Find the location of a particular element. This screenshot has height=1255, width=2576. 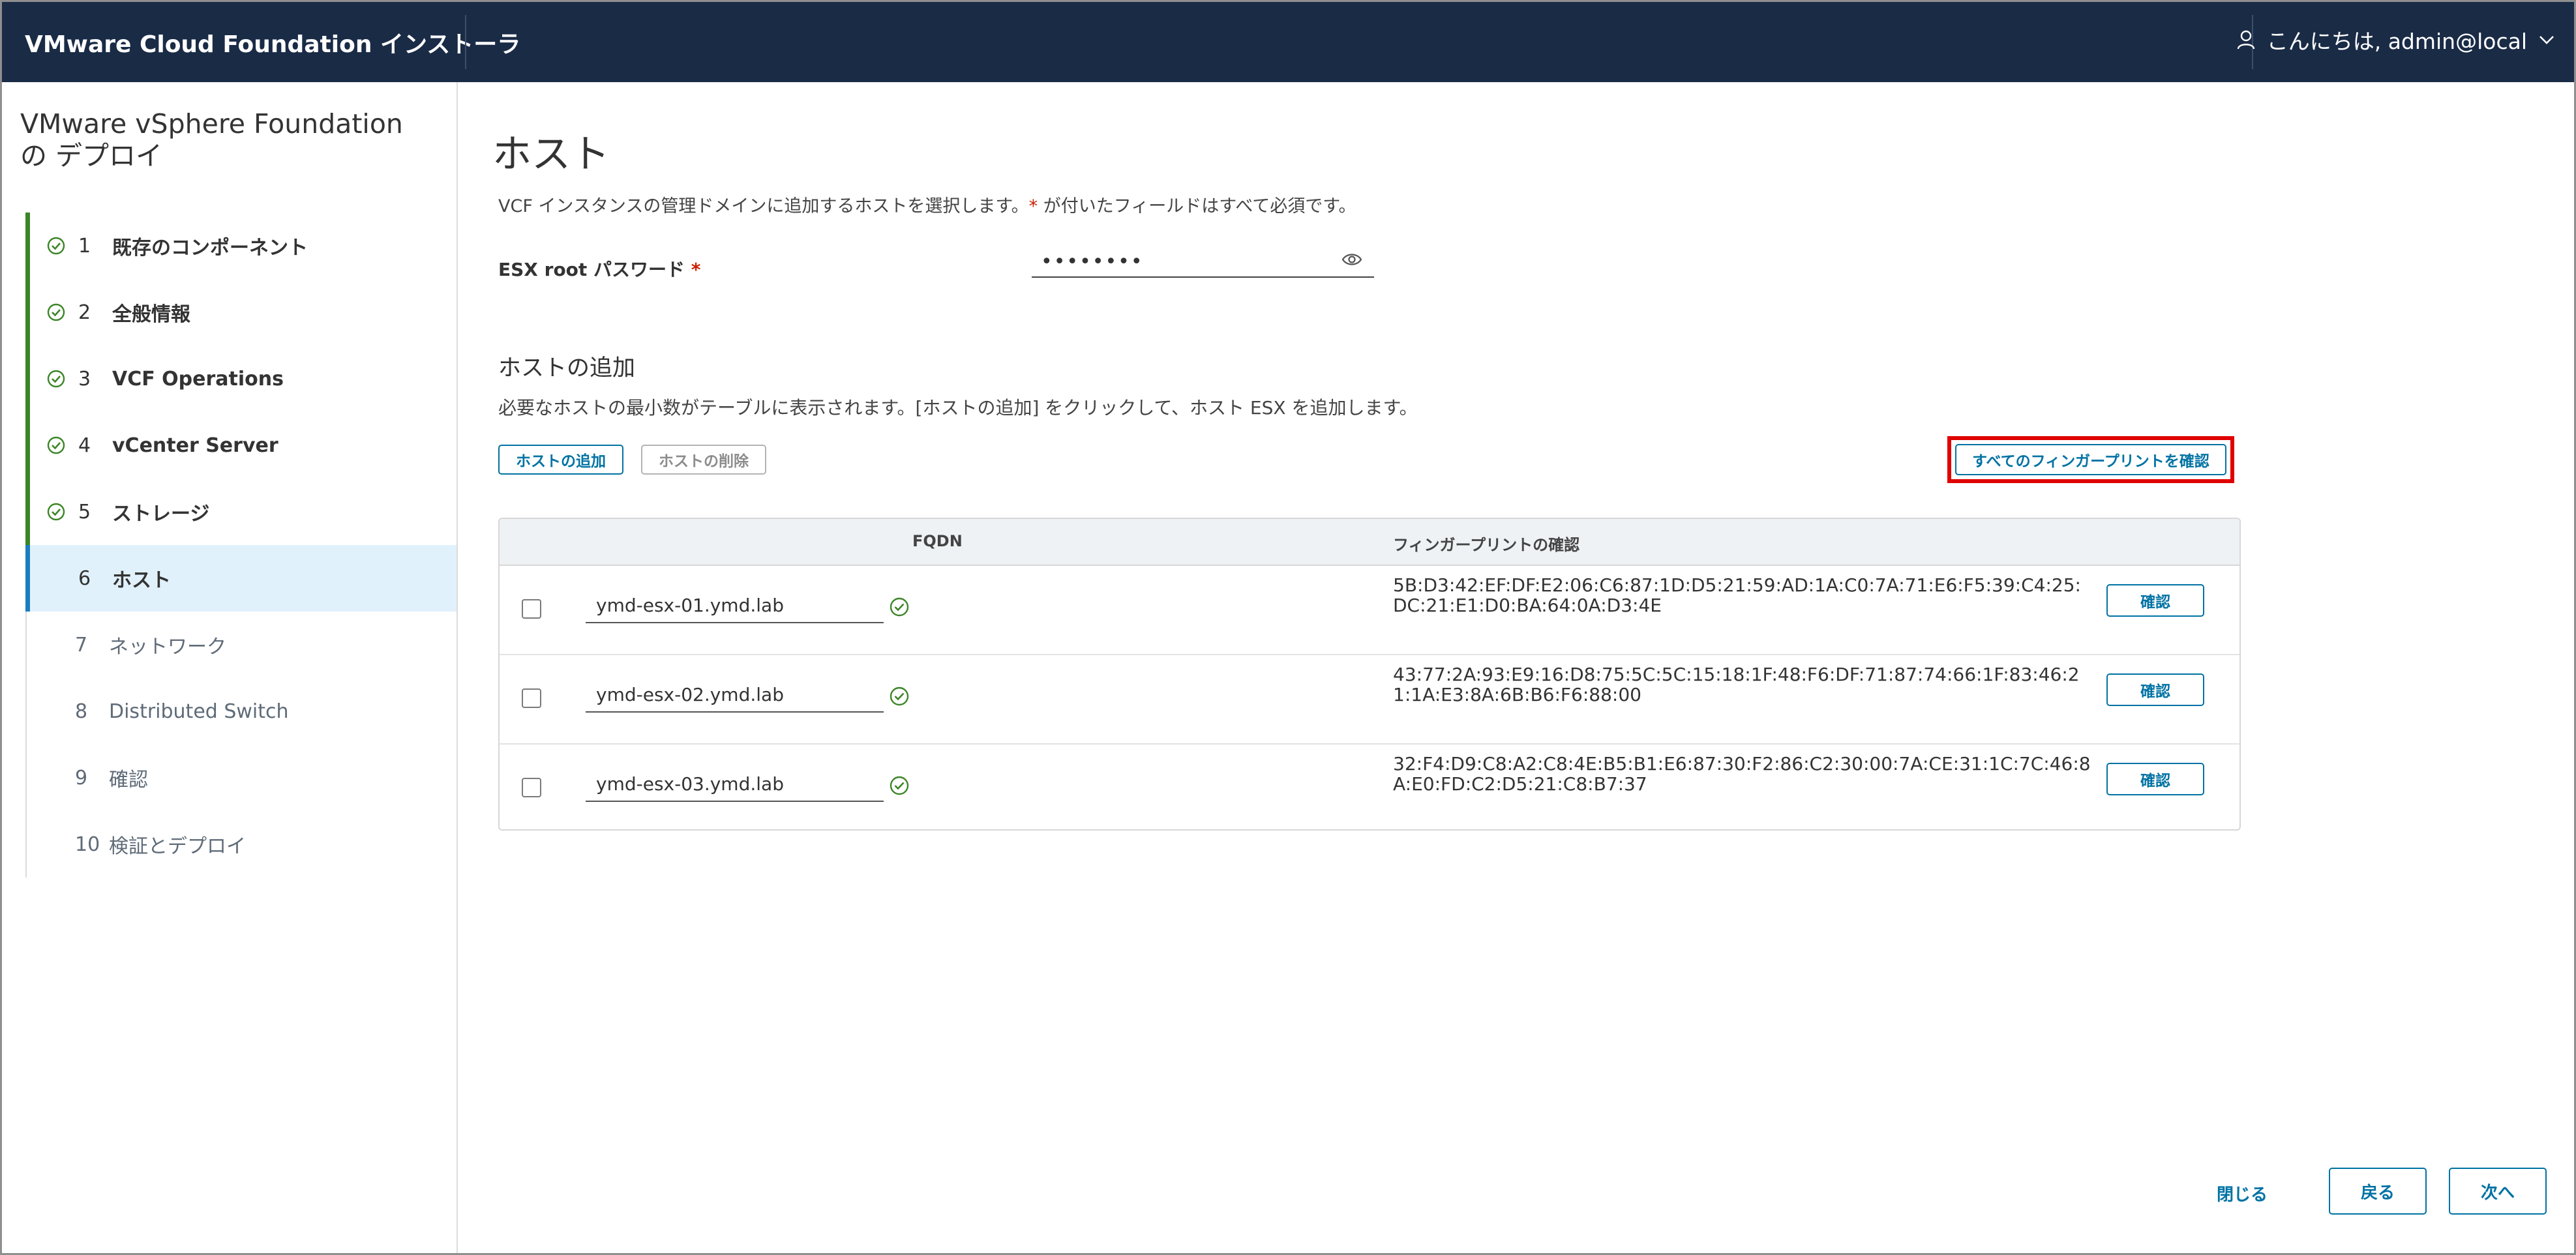

step-existing-components: 1 既存のコンポーネント is located at coordinates (241, 246).